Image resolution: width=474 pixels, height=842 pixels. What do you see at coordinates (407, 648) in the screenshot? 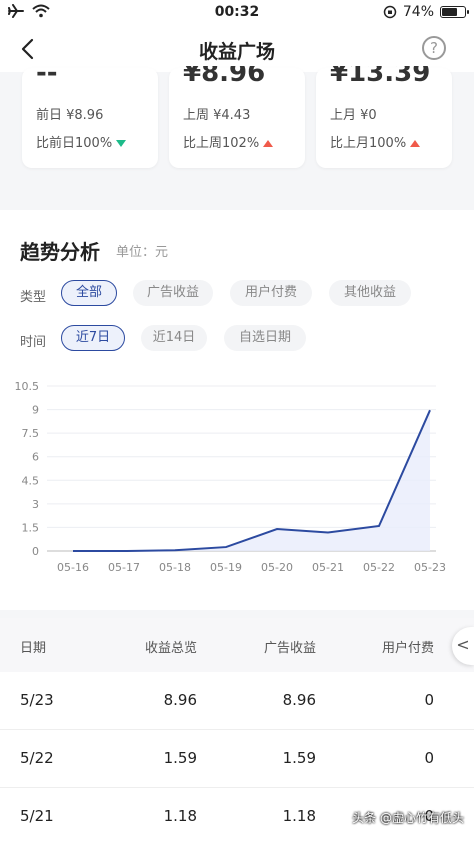
I see `header-user-pay: 用户付费` at bounding box center [407, 648].